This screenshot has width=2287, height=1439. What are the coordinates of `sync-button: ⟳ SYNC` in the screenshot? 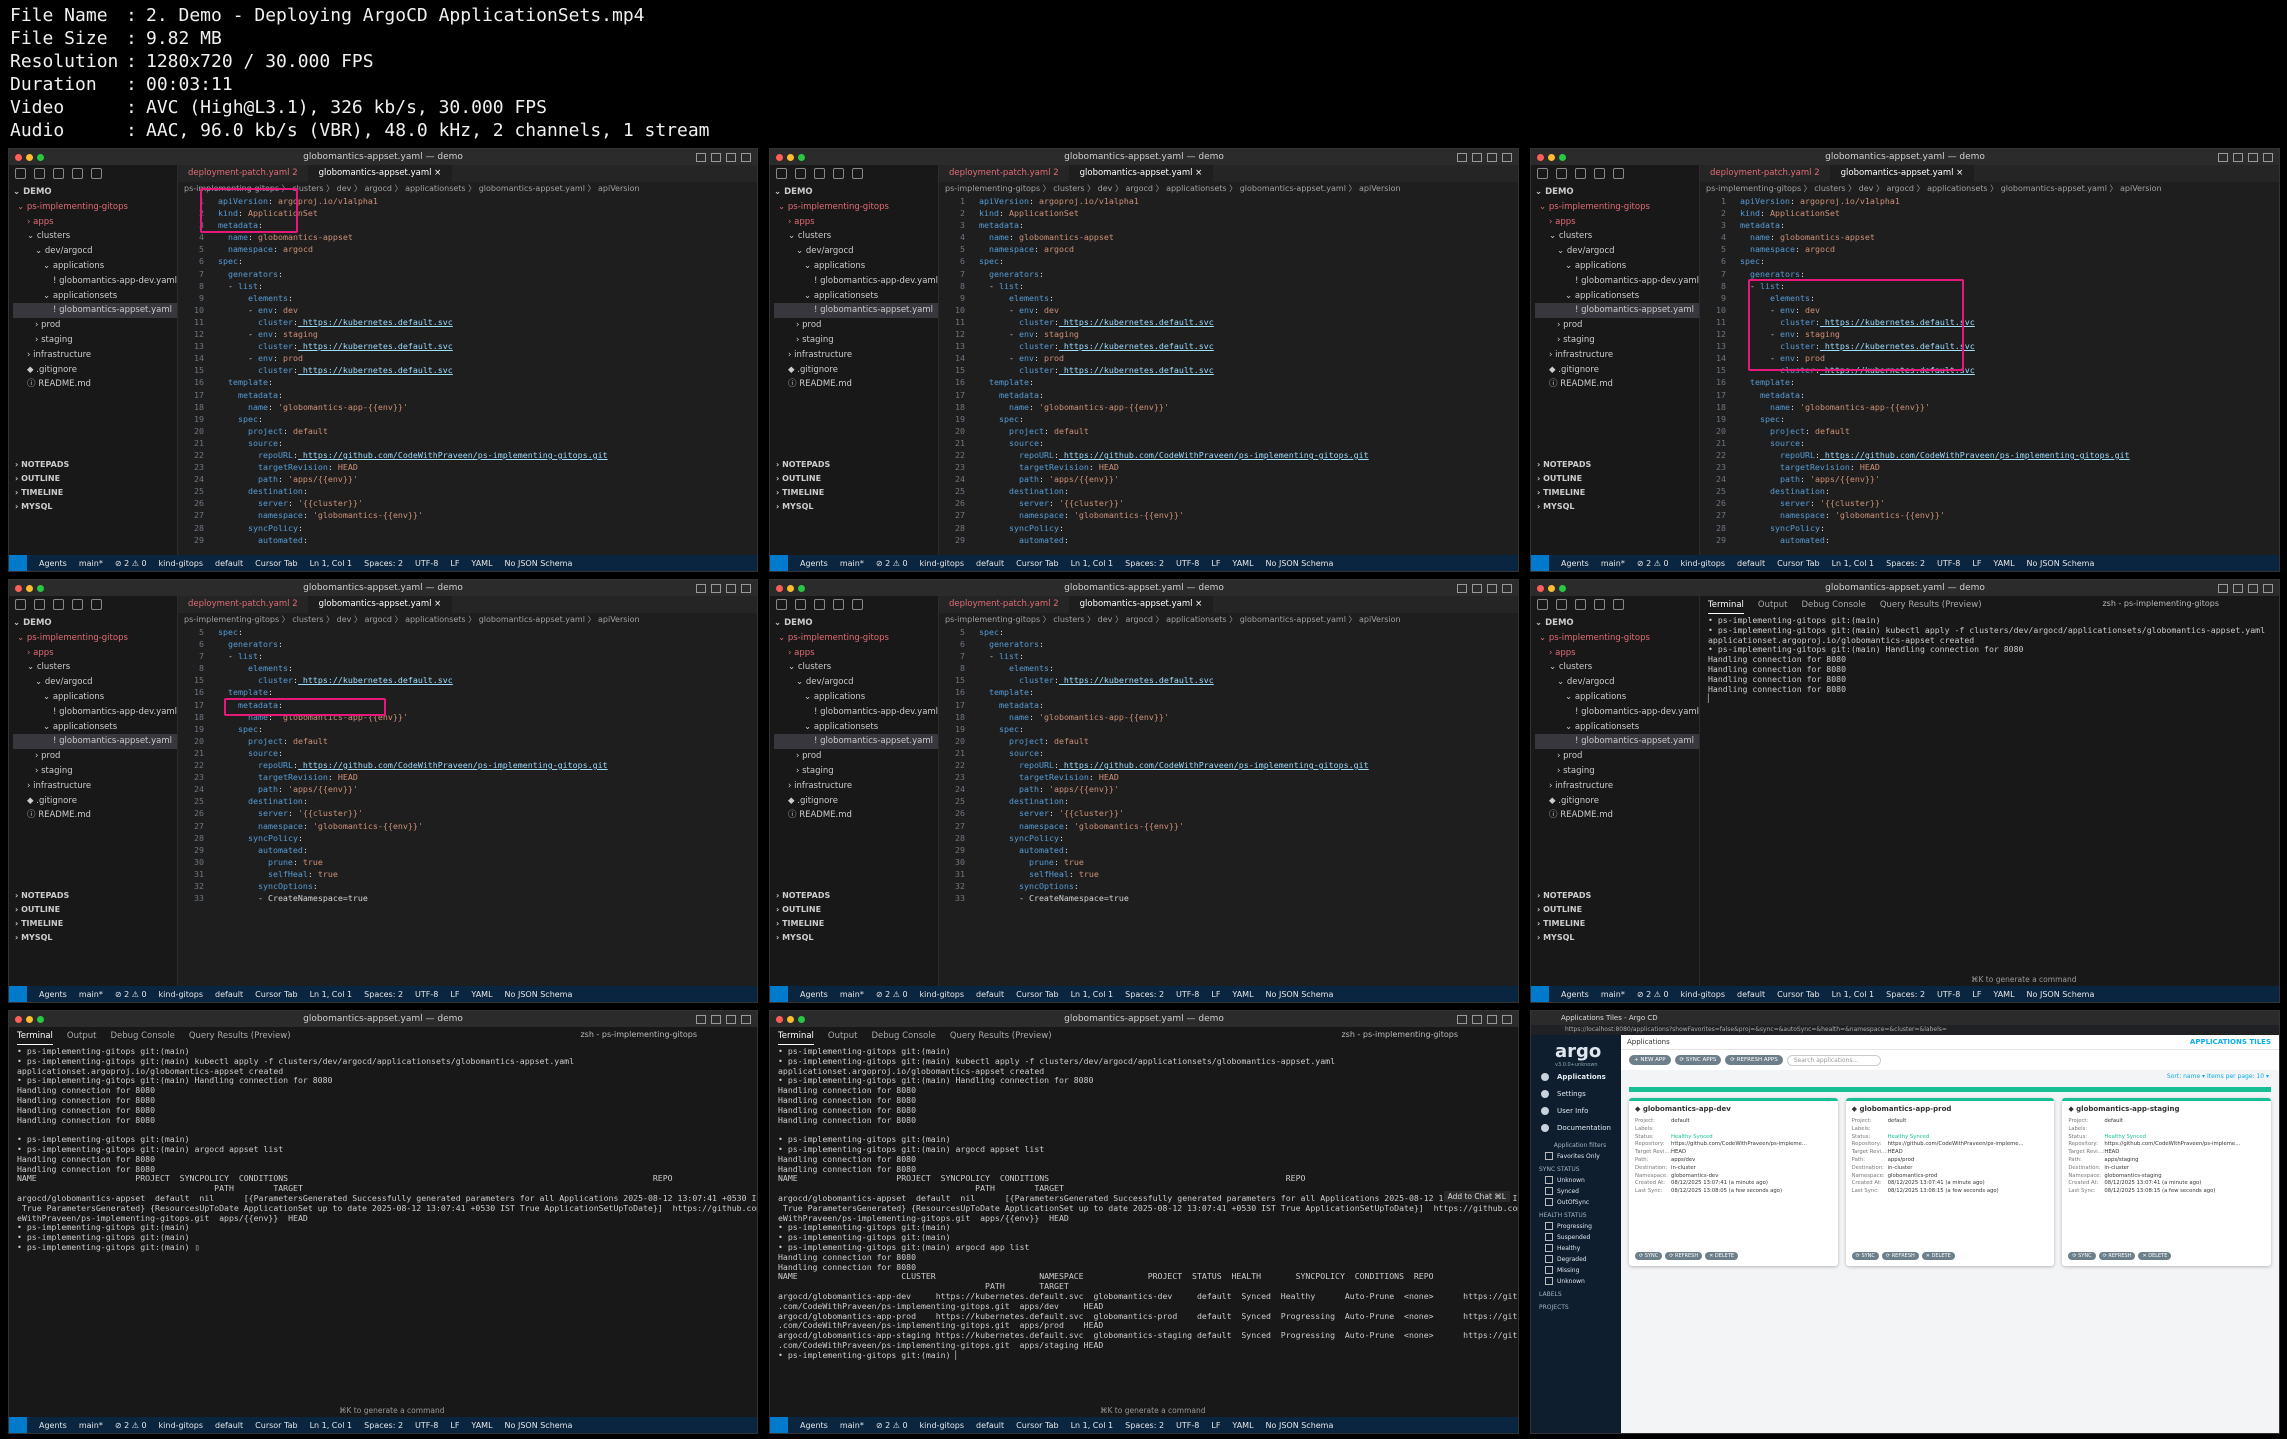 It's located at (1865, 1256).